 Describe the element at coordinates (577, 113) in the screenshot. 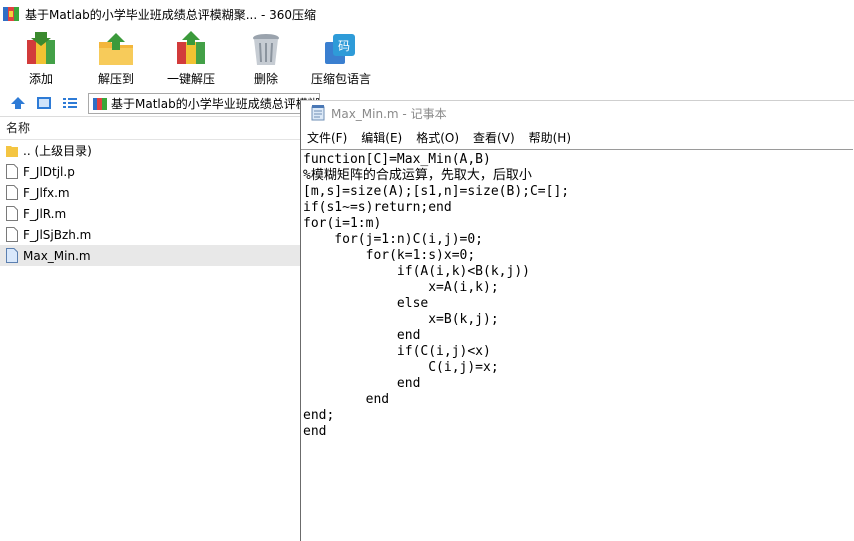

I see `notepad-titlebar: Max_Min.m - 记事本` at that location.